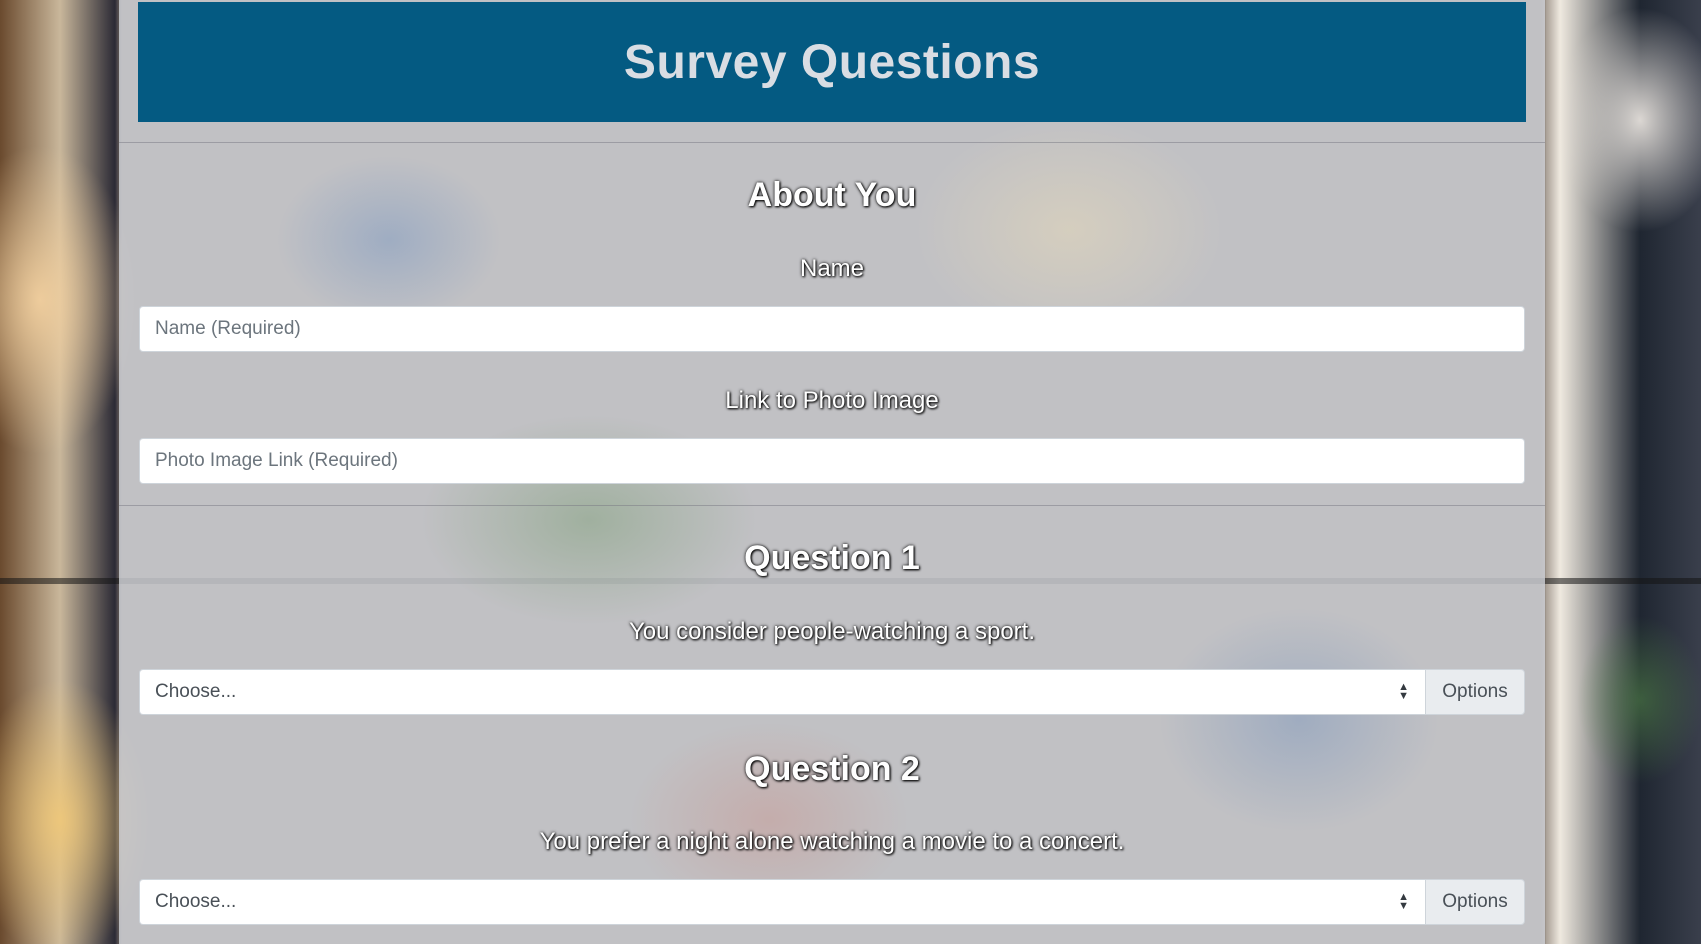 The height and width of the screenshot is (944, 1701). Describe the element at coordinates (782, 692) in the screenshot. I see `question-1-select: Choose... ▲ ▼` at that location.